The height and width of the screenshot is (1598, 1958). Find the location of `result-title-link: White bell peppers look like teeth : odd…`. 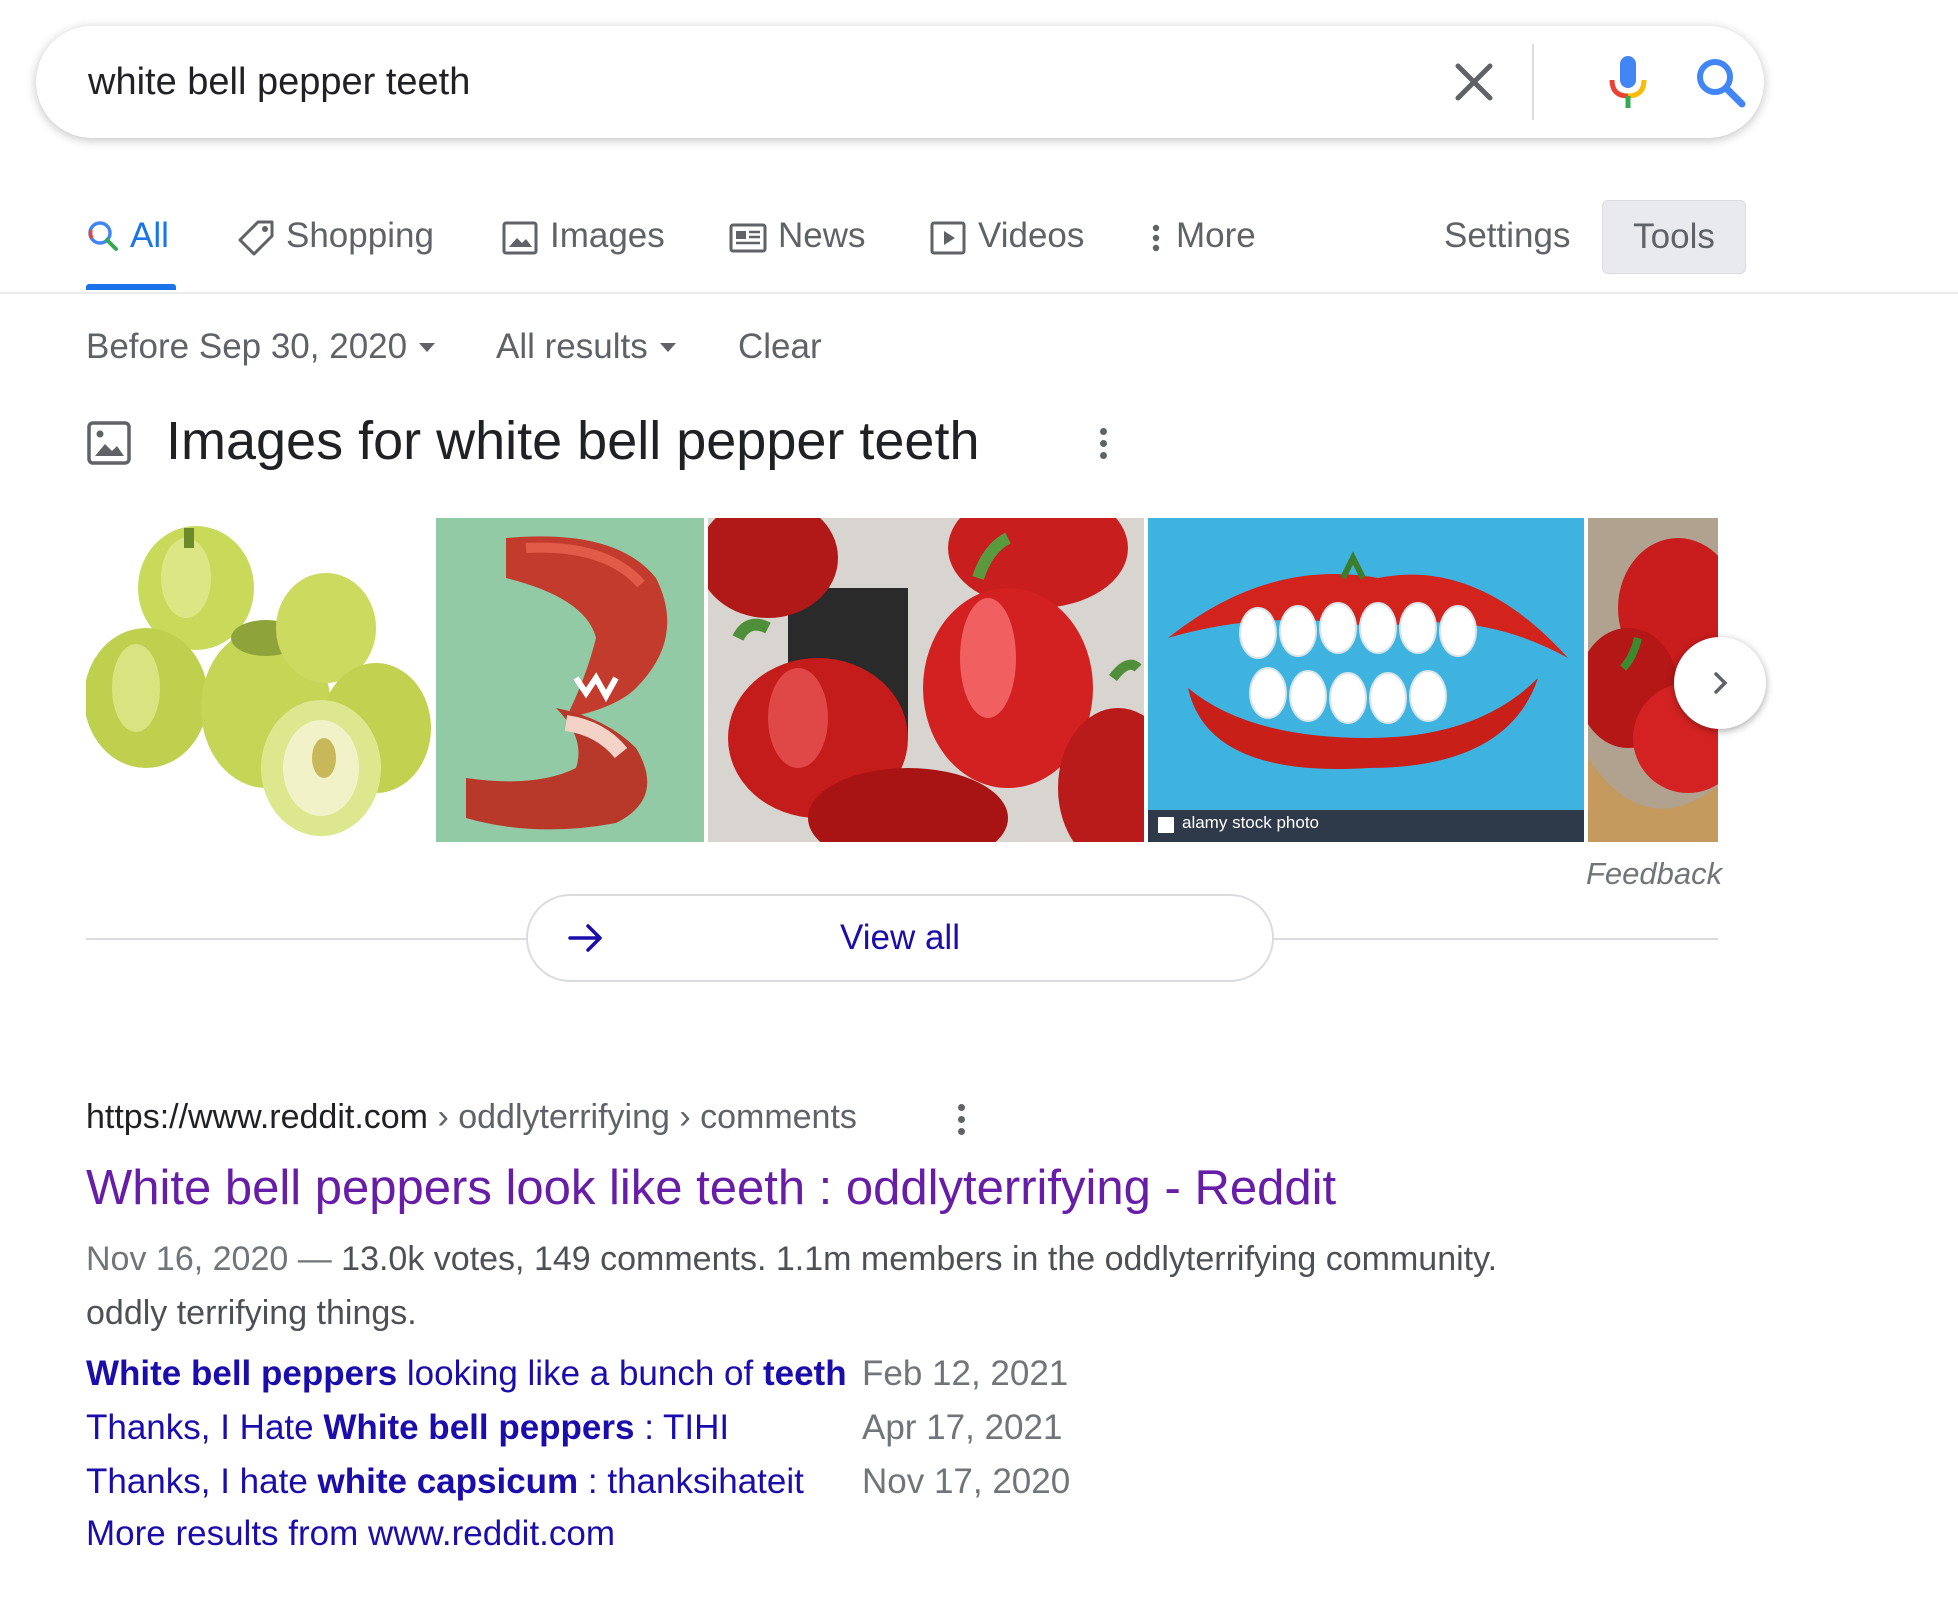

result-title-link: White bell peppers look like teeth : odd… is located at coordinates (711, 1188).